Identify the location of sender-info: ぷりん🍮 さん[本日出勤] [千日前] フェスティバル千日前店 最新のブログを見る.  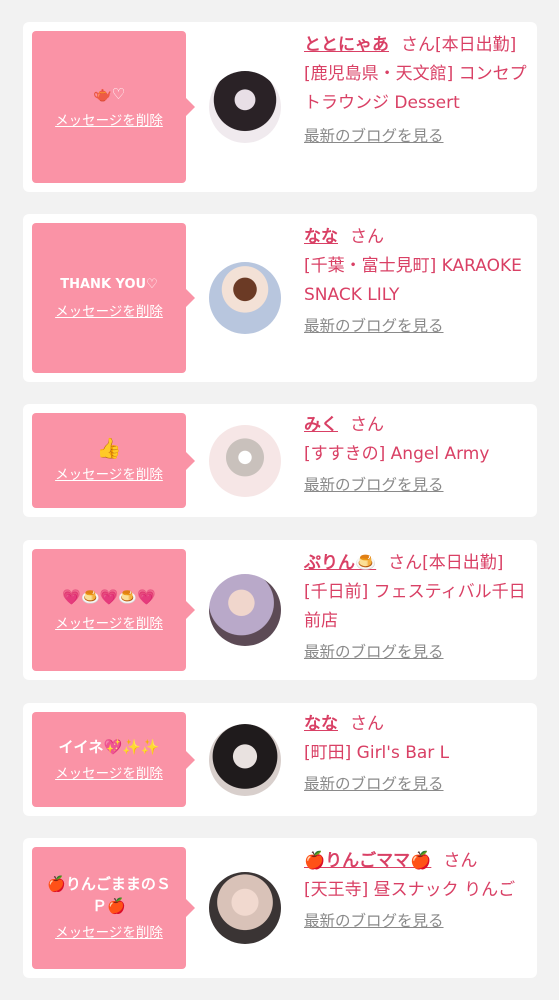
(418, 605).